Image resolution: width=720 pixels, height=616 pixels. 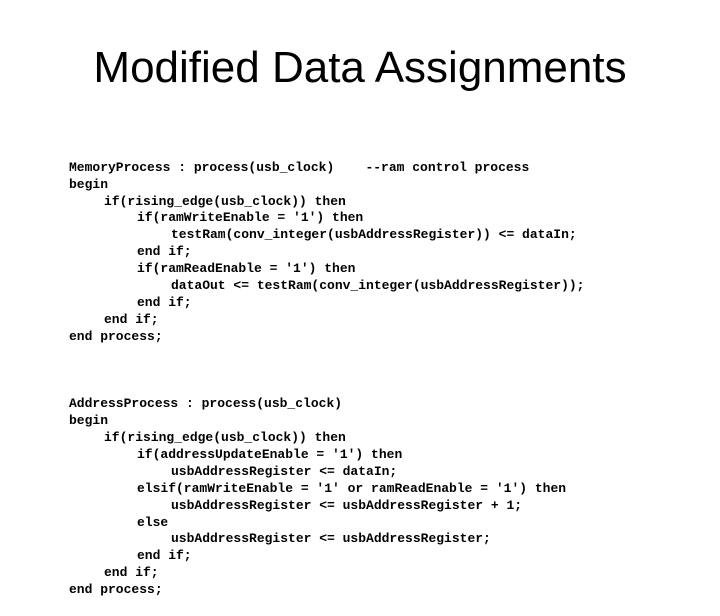 What do you see at coordinates (360, 67) in the screenshot?
I see `slide-title: Modified Data Assignments` at bounding box center [360, 67].